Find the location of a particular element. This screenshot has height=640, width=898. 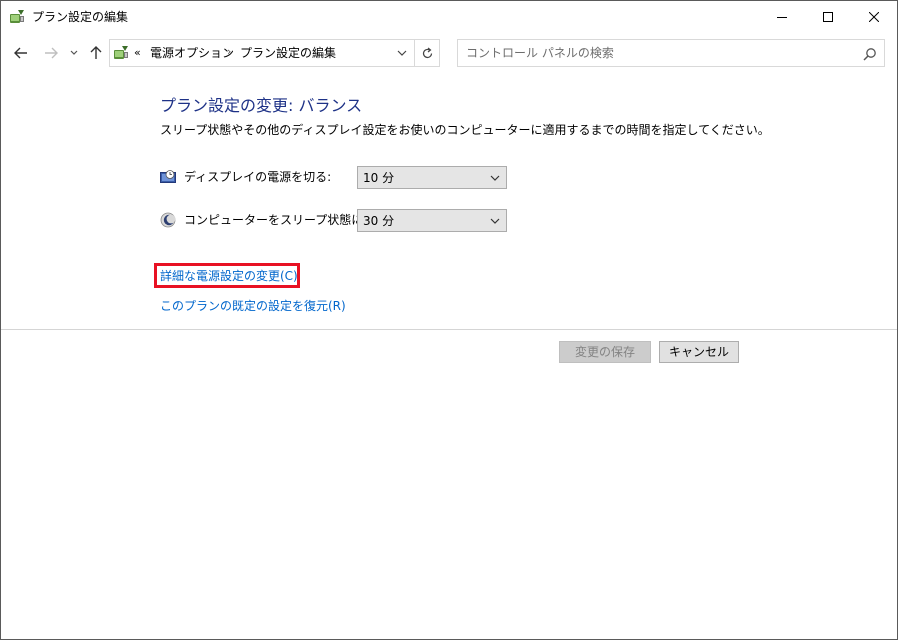

breadcrumb-item-edit-plan: プラン設定の編集 is located at coordinates (288, 53).